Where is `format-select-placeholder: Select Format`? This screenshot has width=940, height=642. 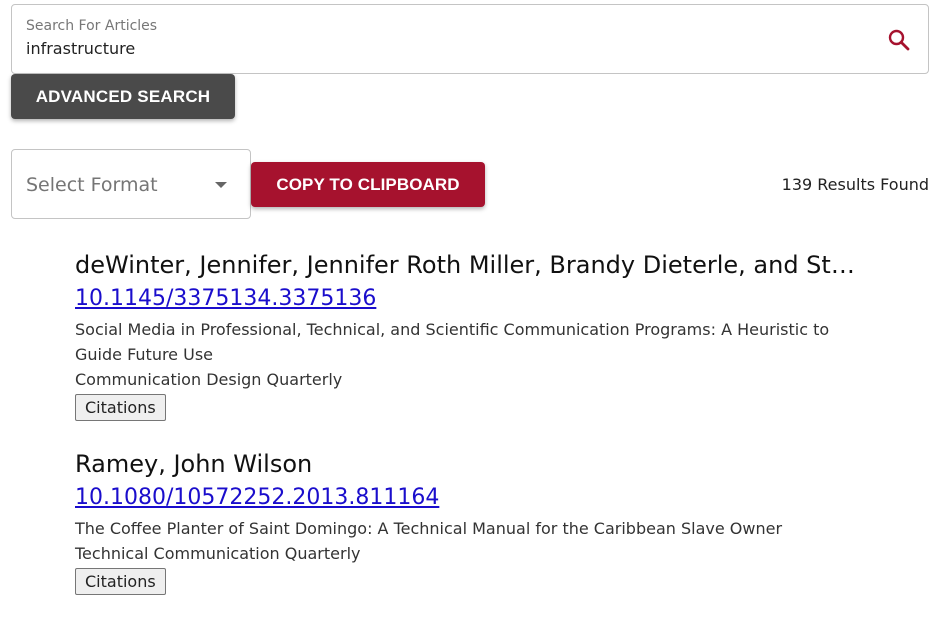 format-select-placeholder: Select Format is located at coordinates (92, 185).